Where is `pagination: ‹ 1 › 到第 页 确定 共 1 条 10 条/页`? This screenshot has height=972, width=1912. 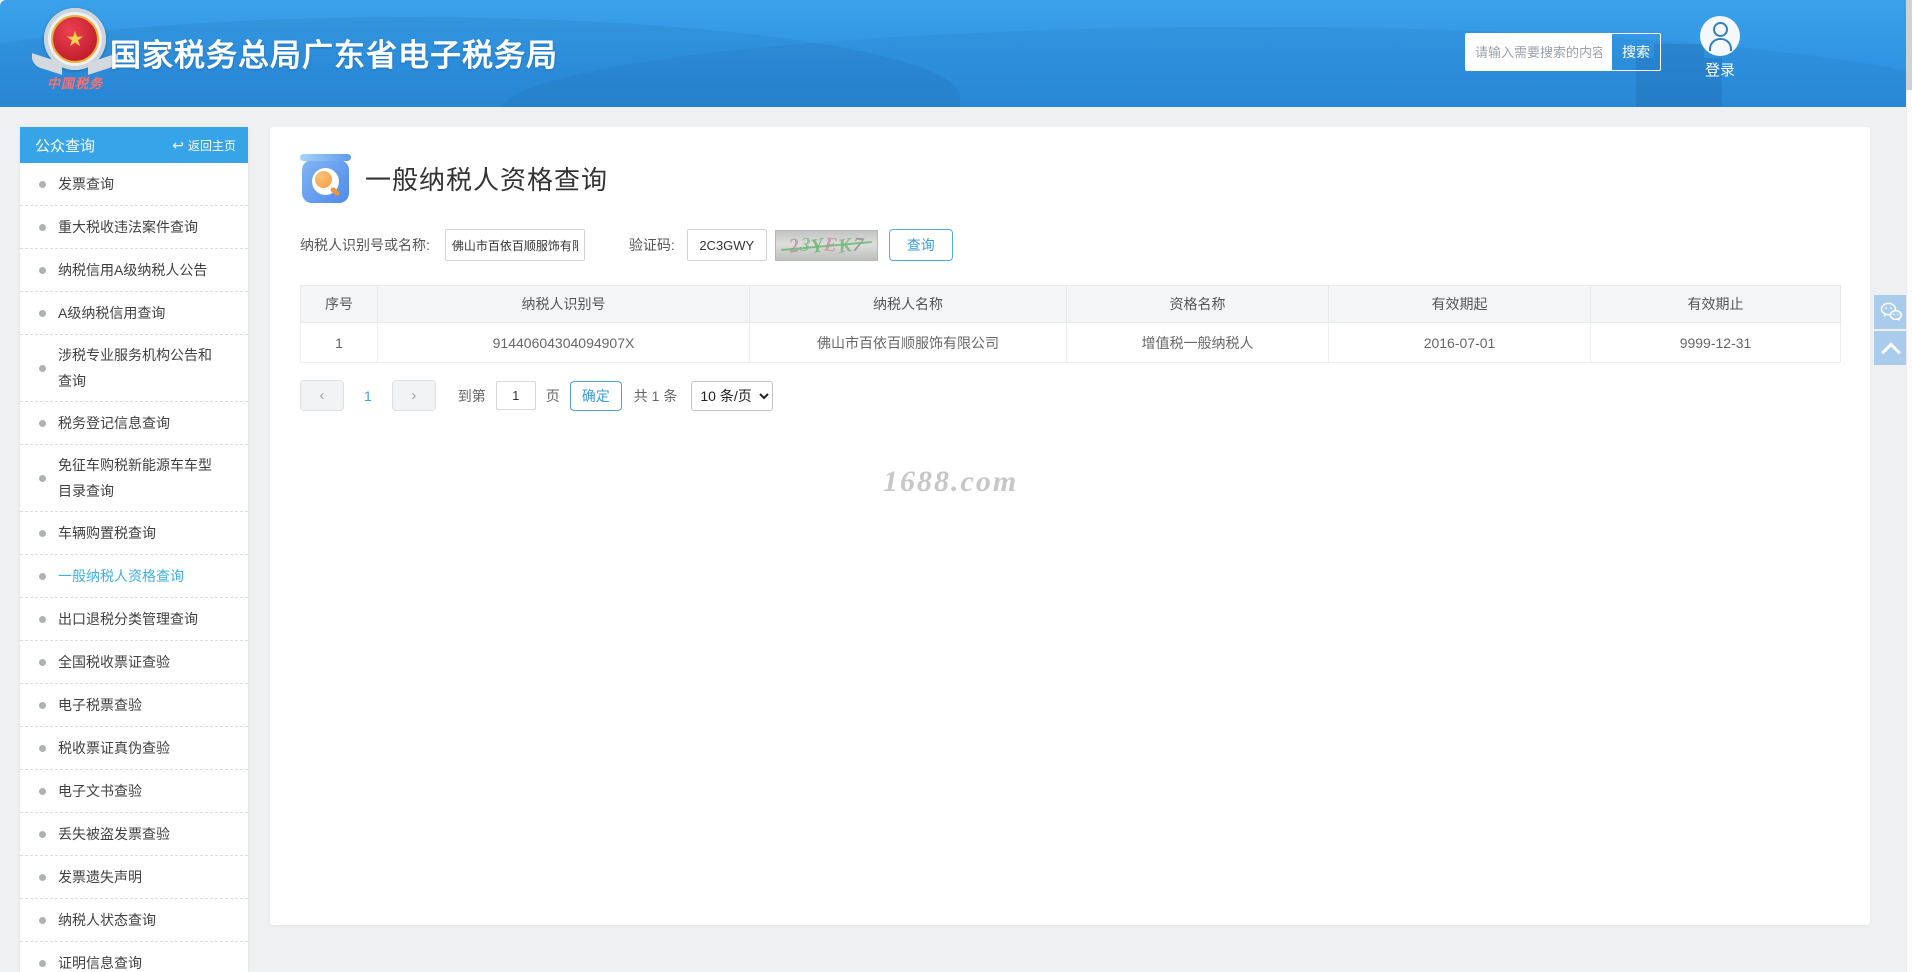 pagination: ‹ 1 › 到第 页 确定 共 1 条 10 条/页 is located at coordinates (1085, 395).